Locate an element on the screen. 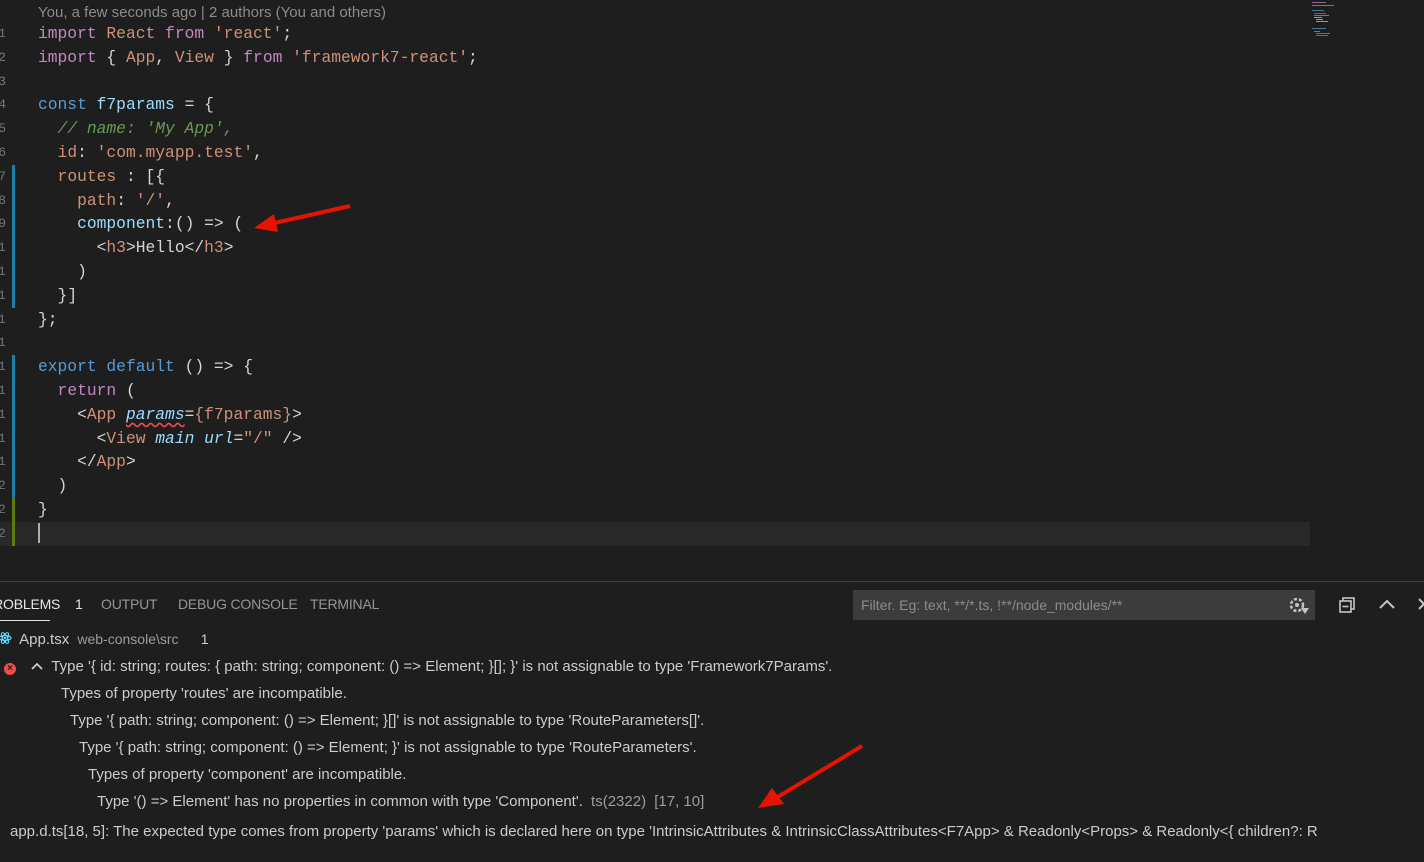 This screenshot has width=1424, height=862. line-number: 2 is located at coordinates (3, 57).